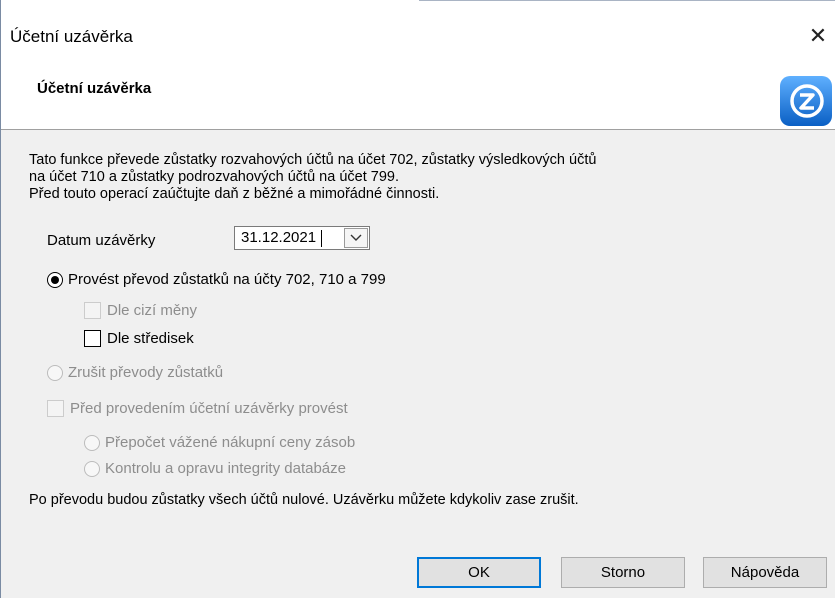  What do you see at coordinates (146, 372) in the screenshot?
I see `cancel-transfers-label: Zrušit převody zůstatků` at bounding box center [146, 372].